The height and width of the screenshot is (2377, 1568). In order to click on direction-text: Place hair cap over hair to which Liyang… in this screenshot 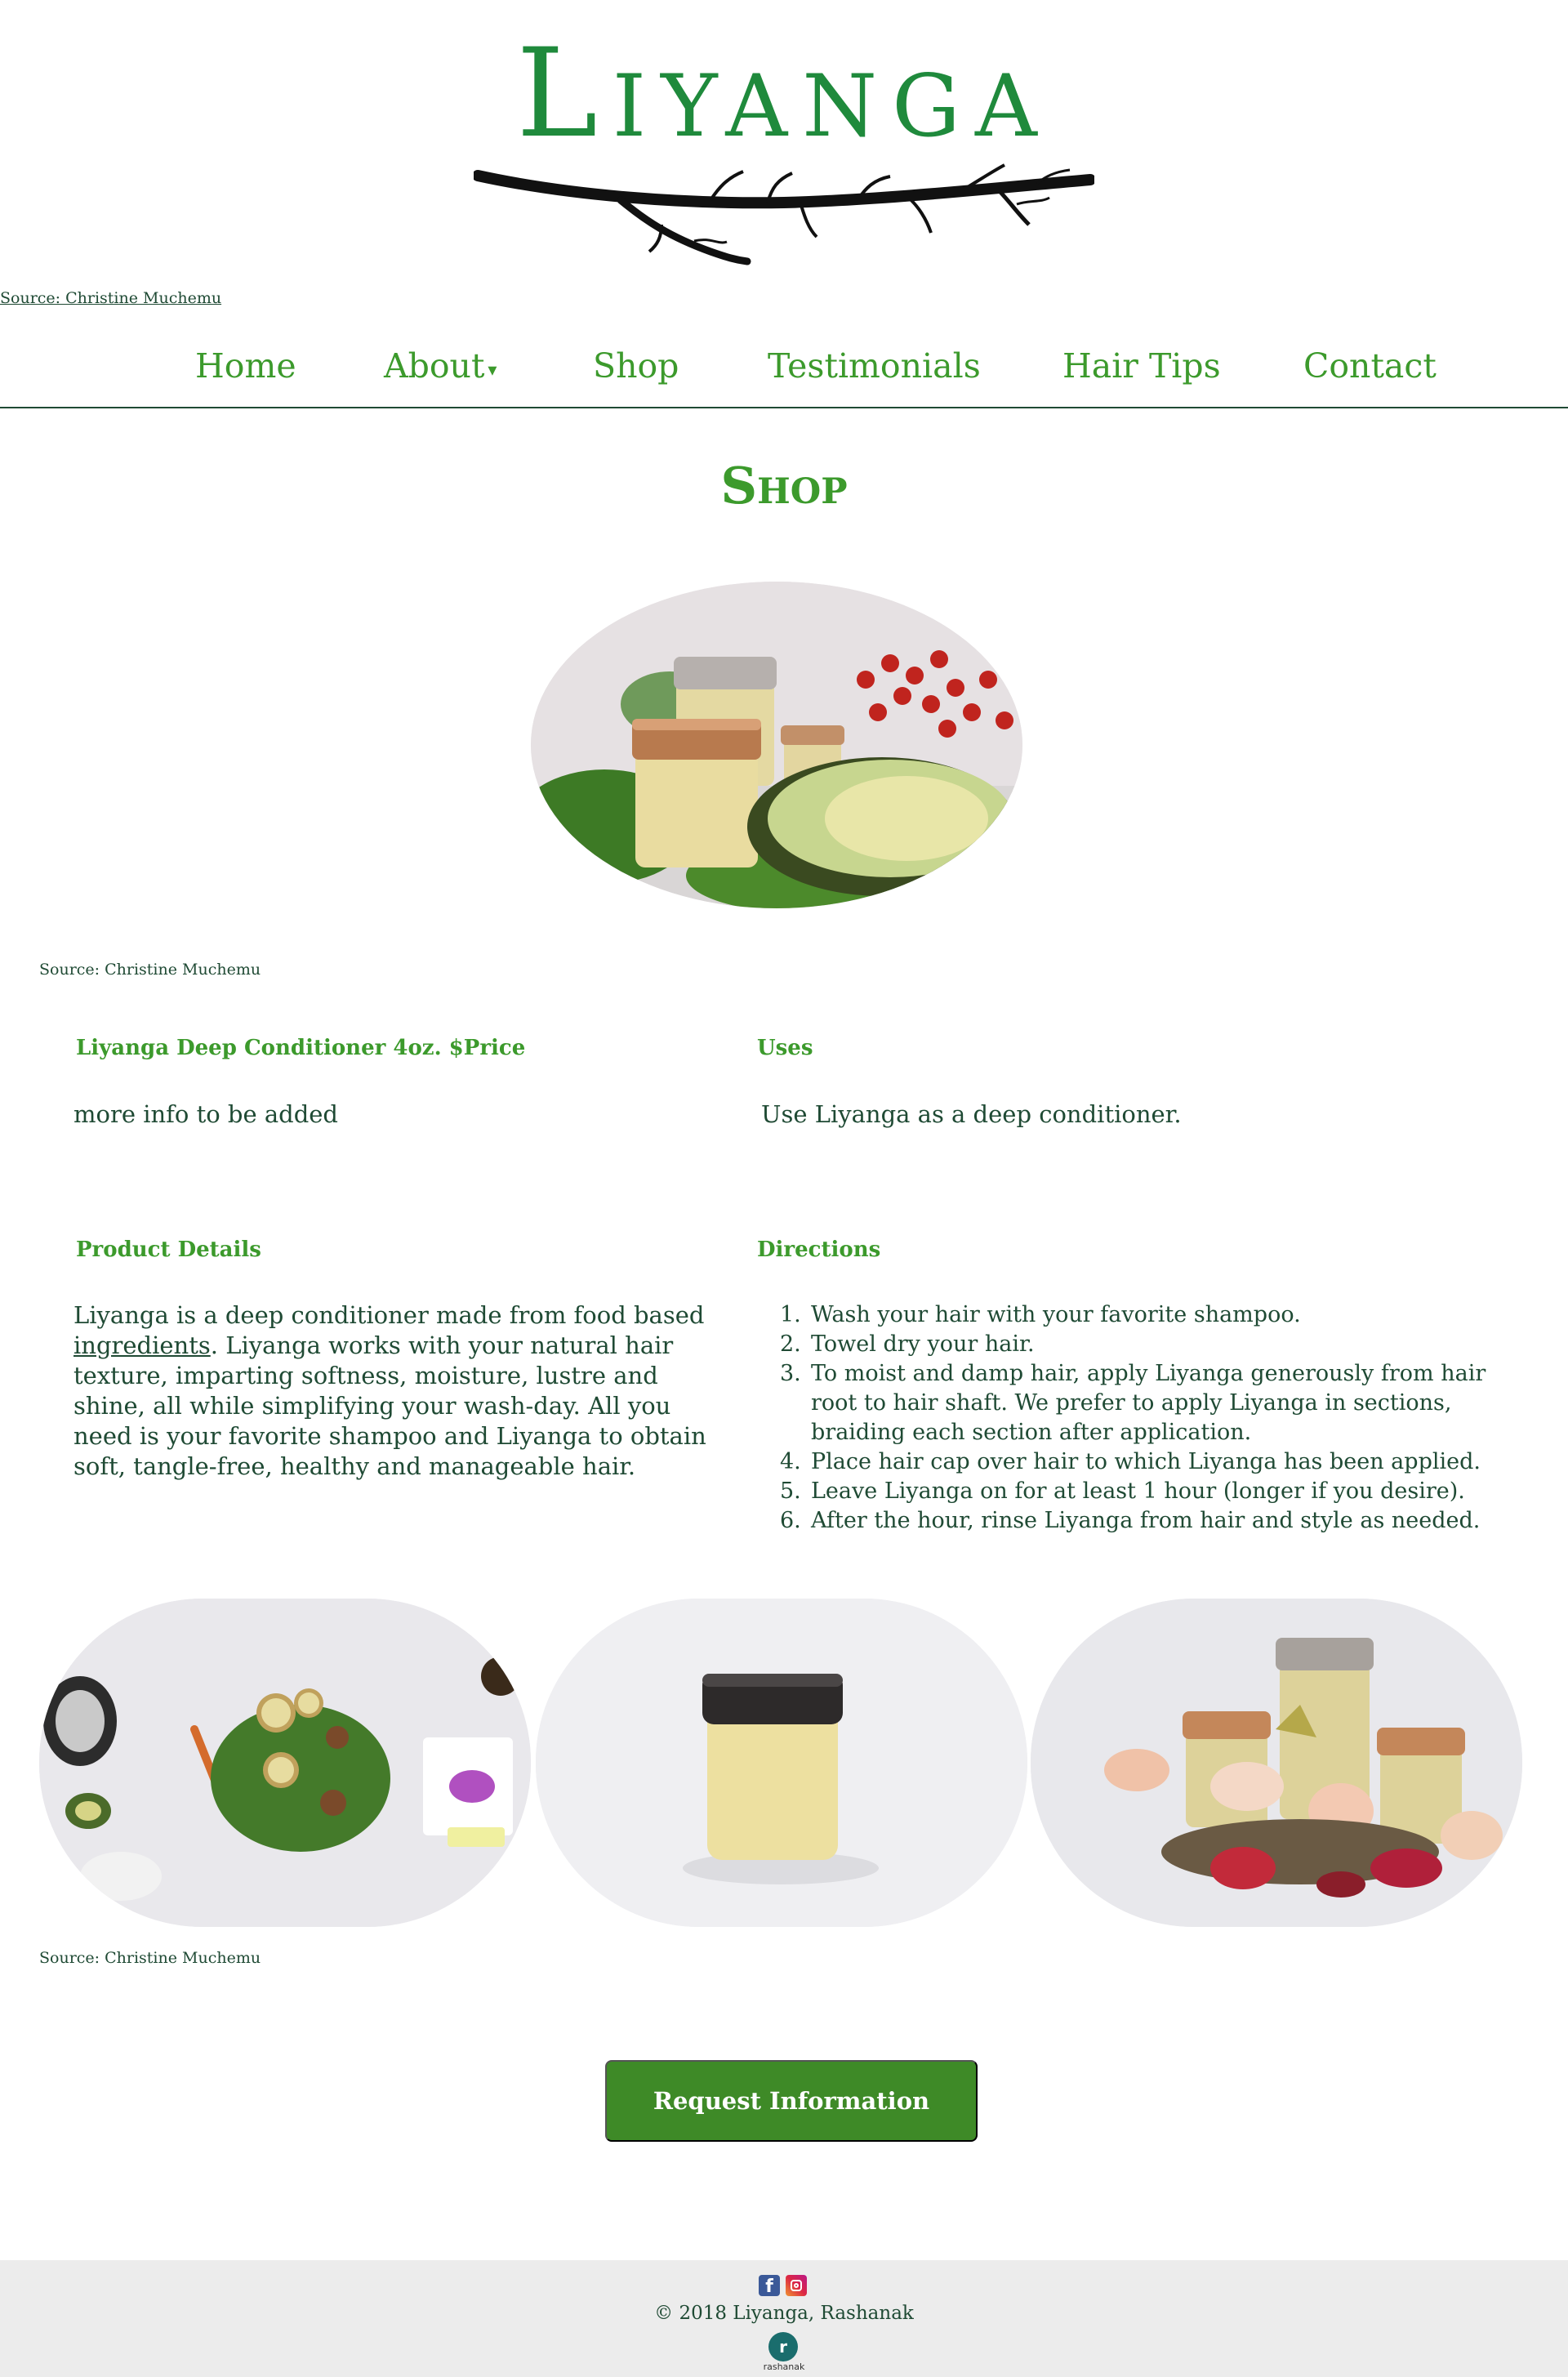, I will do `click(1146, 1461)`.